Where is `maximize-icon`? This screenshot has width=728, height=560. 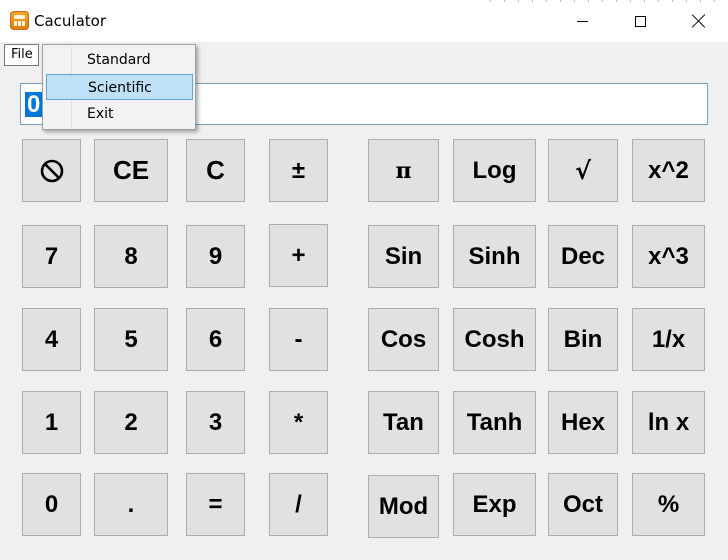
maximize-icon is located at coordinates (640, 21).